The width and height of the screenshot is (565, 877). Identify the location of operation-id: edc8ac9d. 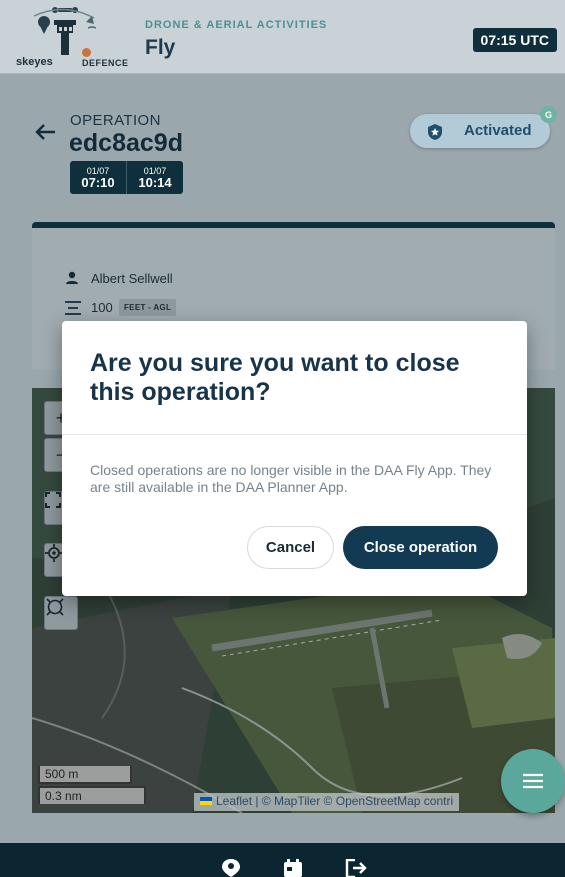
(126, 143).